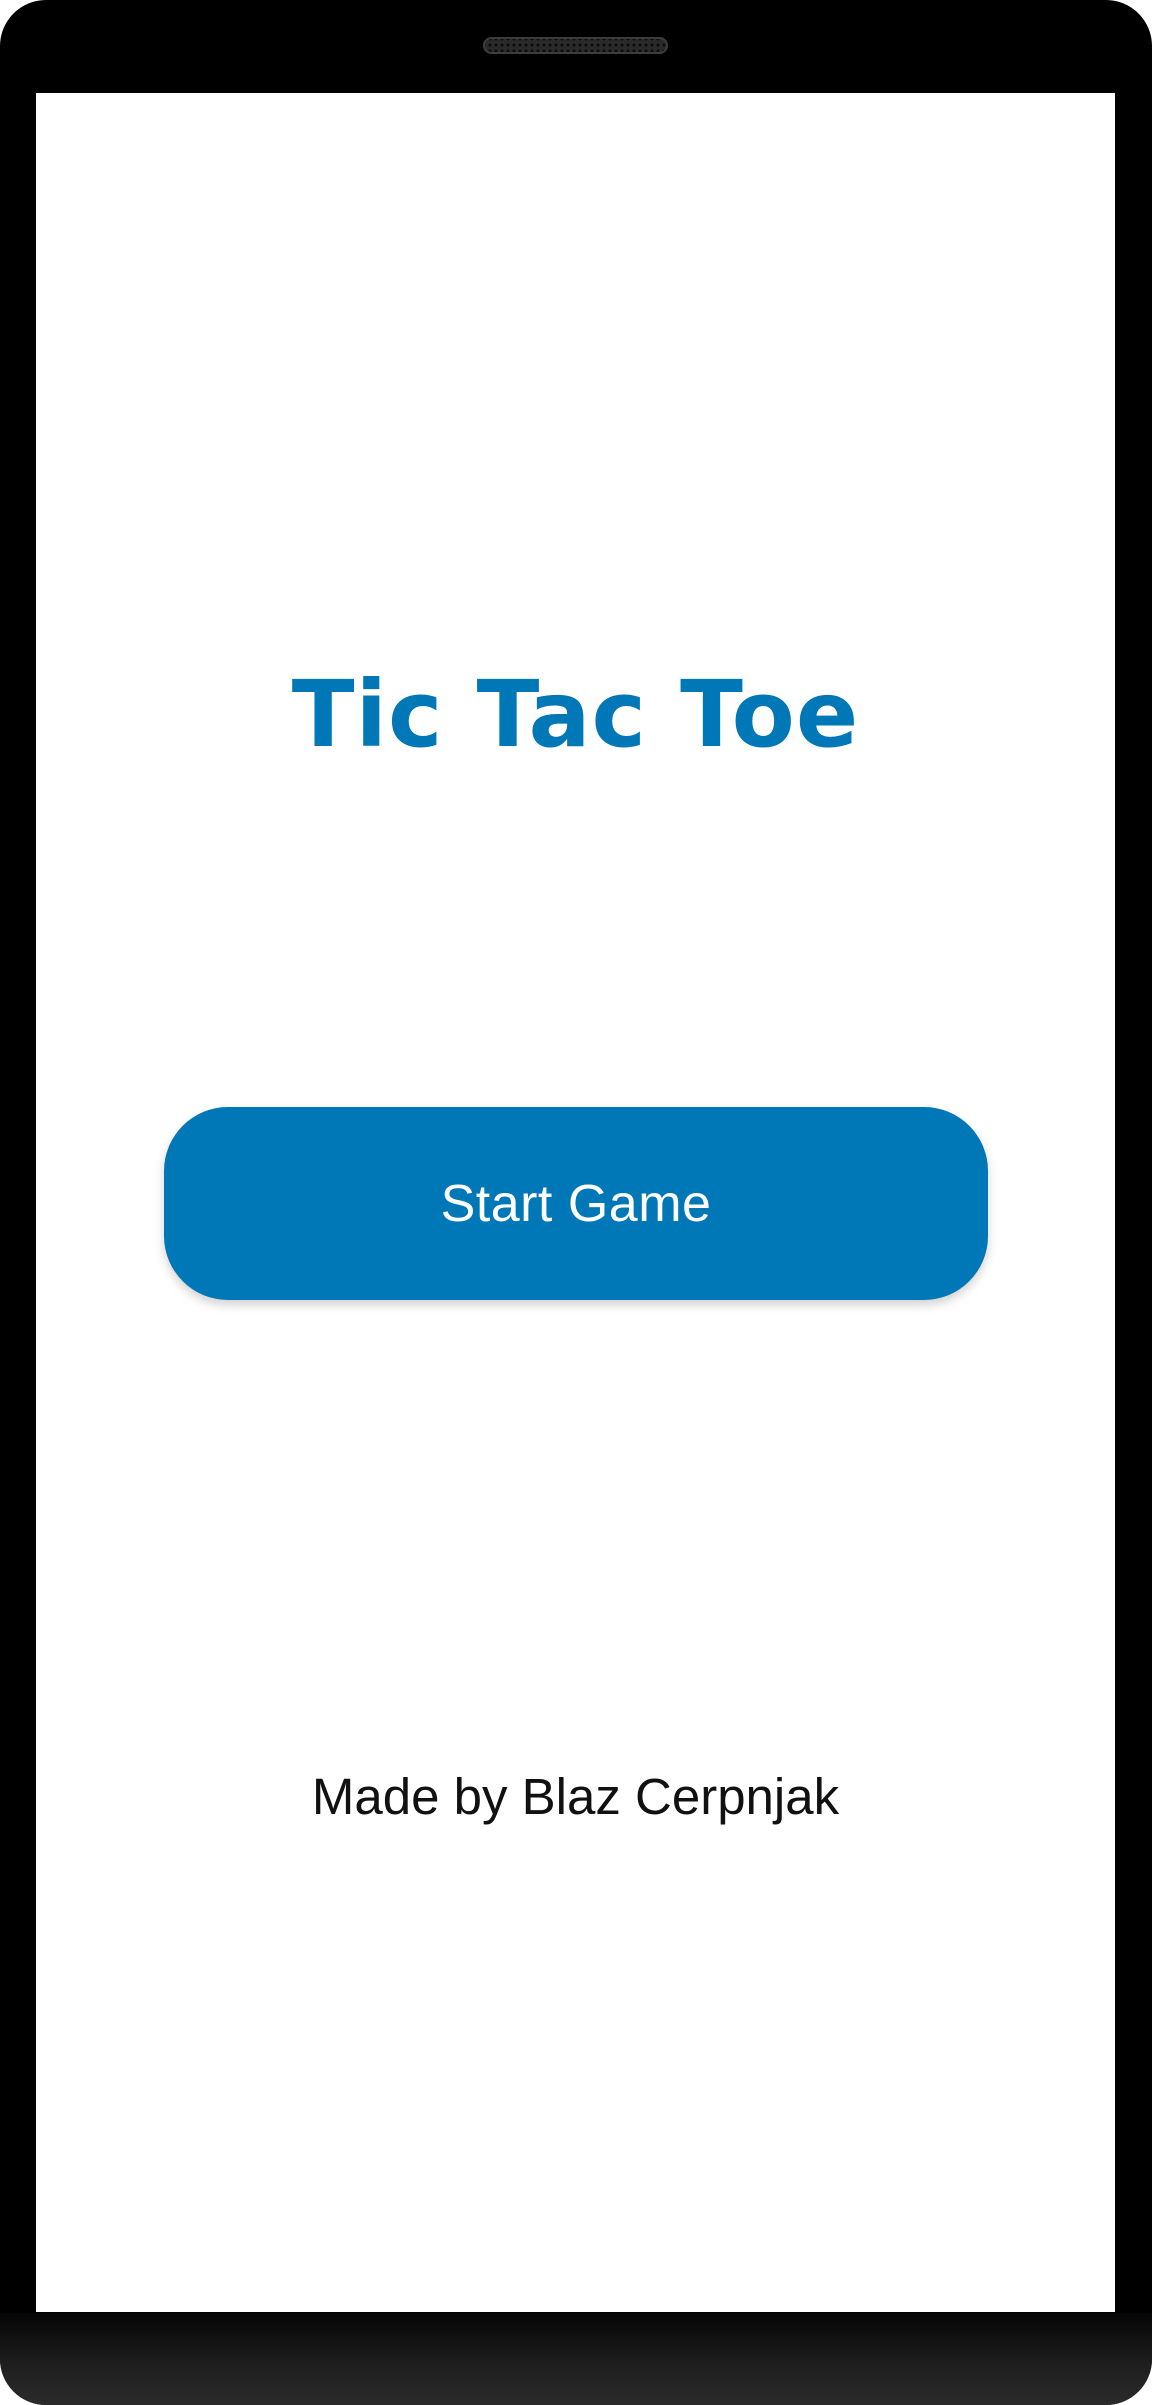 This screenshot has width=1152, height=2405. I want to click on page-title: Tic Tac Toe, so click(575, 714).